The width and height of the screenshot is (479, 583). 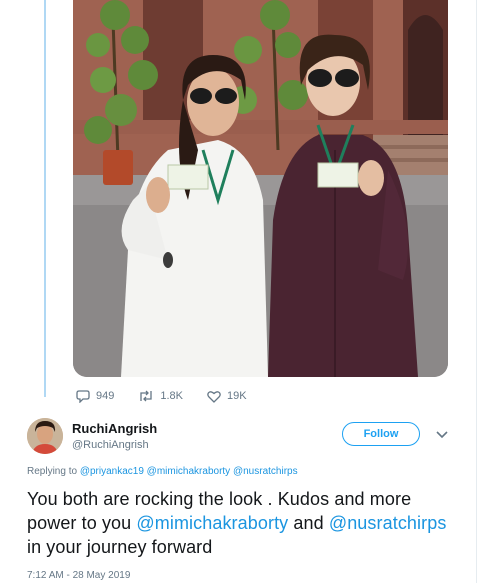 I want to click on replying-to-label: Replying to, so click(x=53, y=471).